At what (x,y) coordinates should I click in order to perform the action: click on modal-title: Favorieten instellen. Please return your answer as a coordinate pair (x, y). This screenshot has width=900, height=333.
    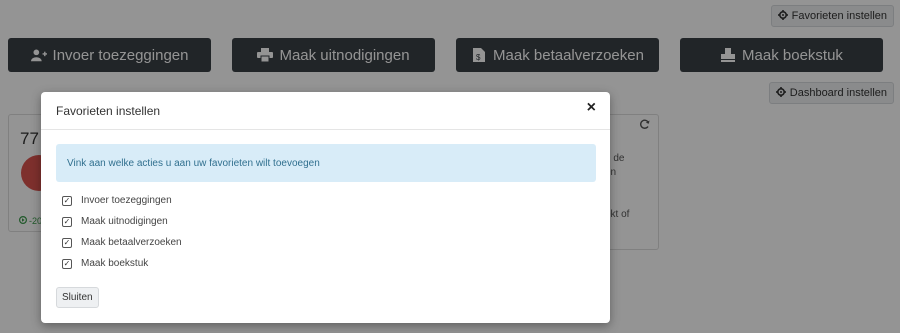
    Looking at the image, I should click on (108, 111).